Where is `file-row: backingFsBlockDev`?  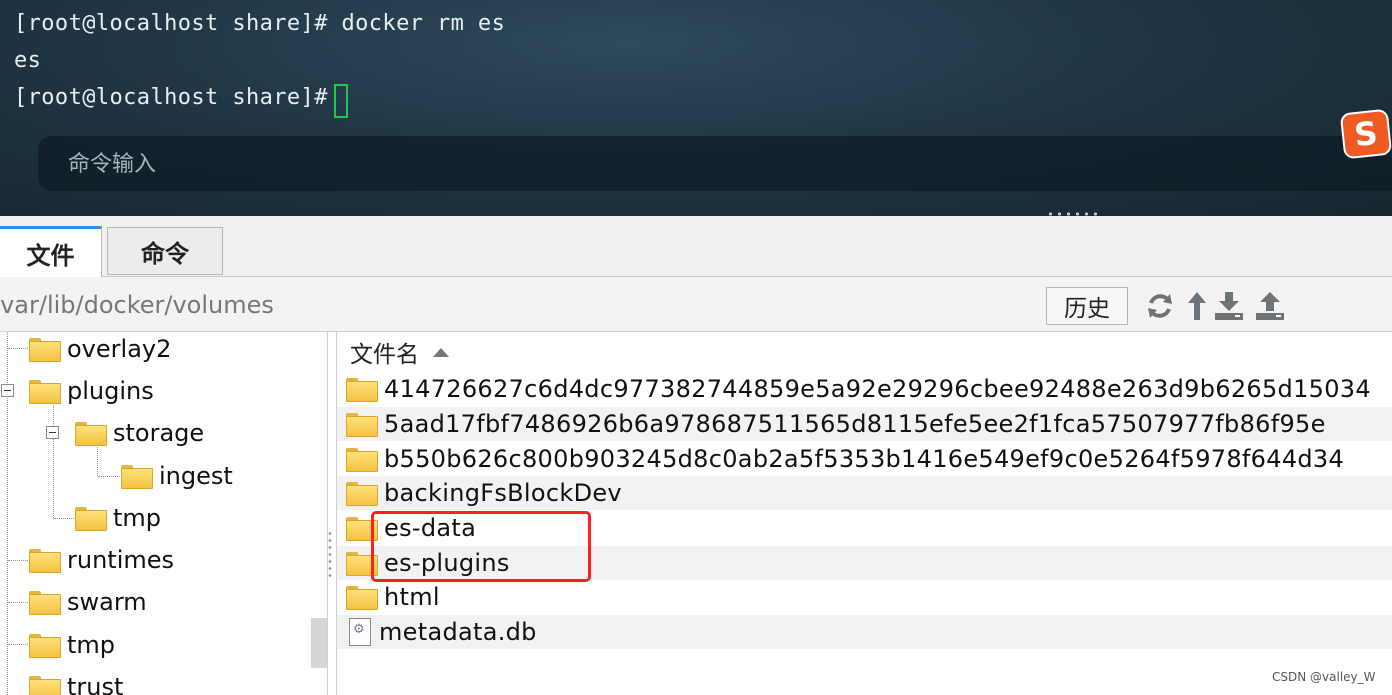
file-row: backingFsBlockDev is located at coordinates (864, 493).